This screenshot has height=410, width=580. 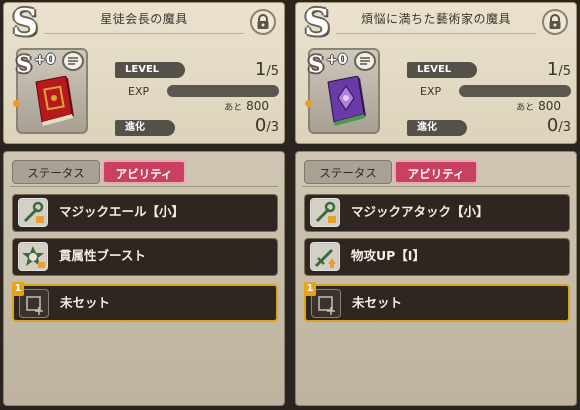 What do you see at coordinates (144, 19) in the screenshot?
I see `equipment-title: 星徒会長の魔具` at bounding box center [144, 19].